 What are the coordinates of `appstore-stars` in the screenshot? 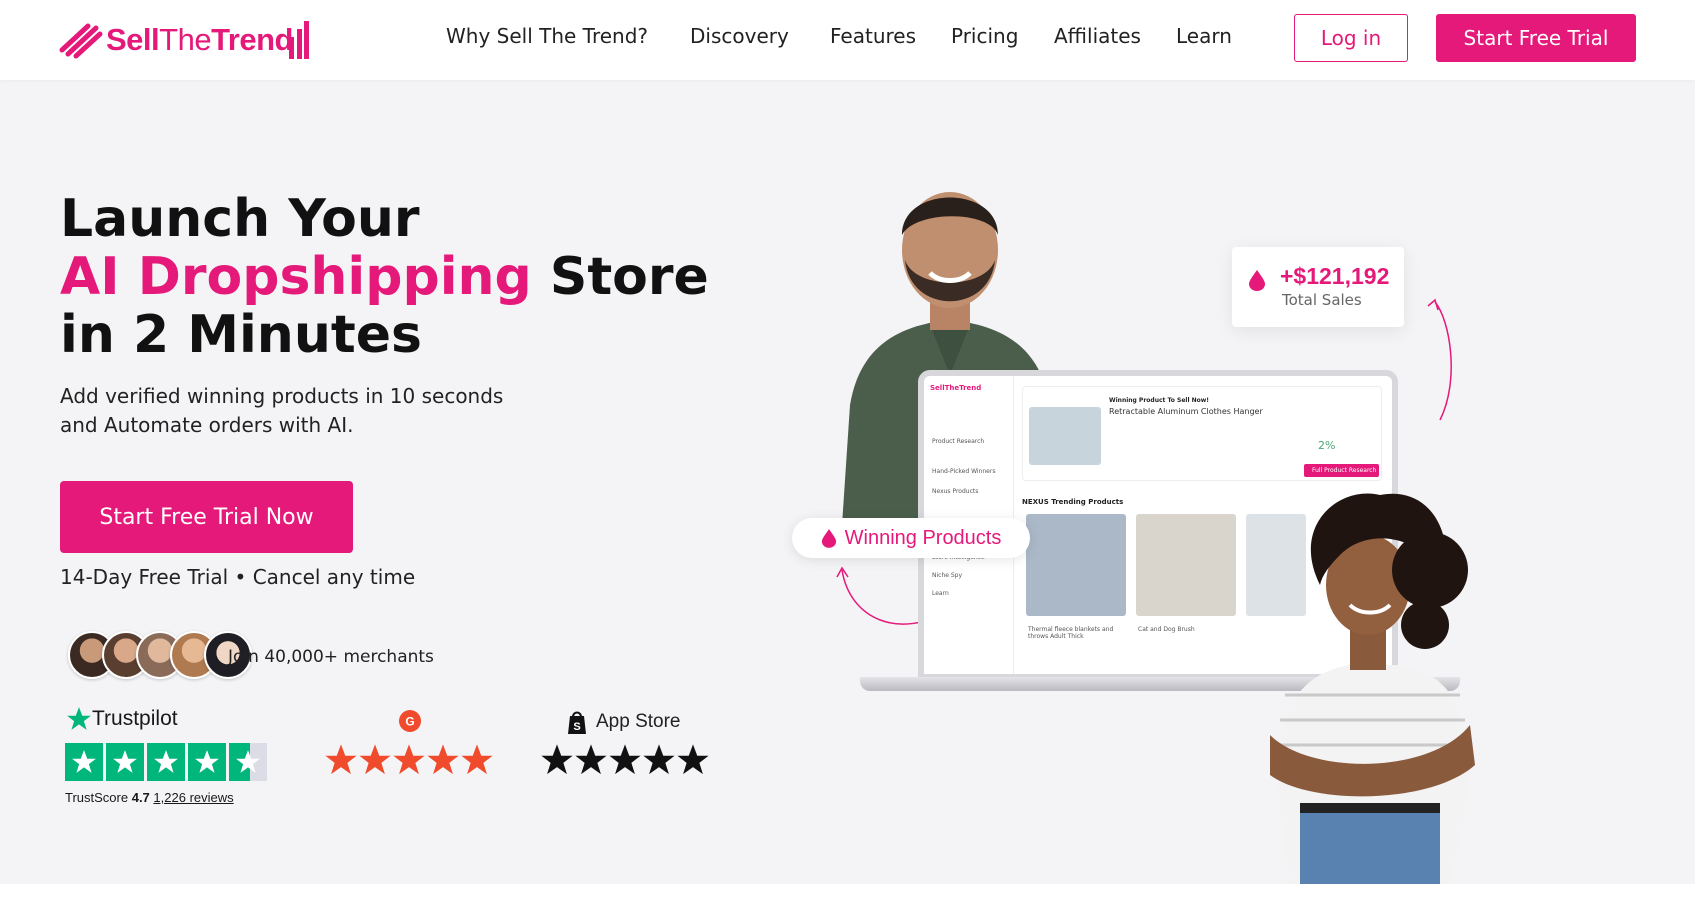 It's located at (625, 760).